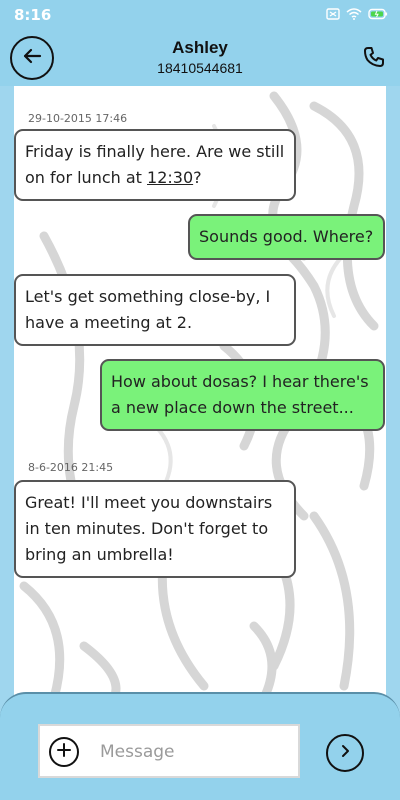 Image resolution: width=400 pixels, height=800 pixels. I want to click on contact-phone: 18410544681, so click(200, 68).